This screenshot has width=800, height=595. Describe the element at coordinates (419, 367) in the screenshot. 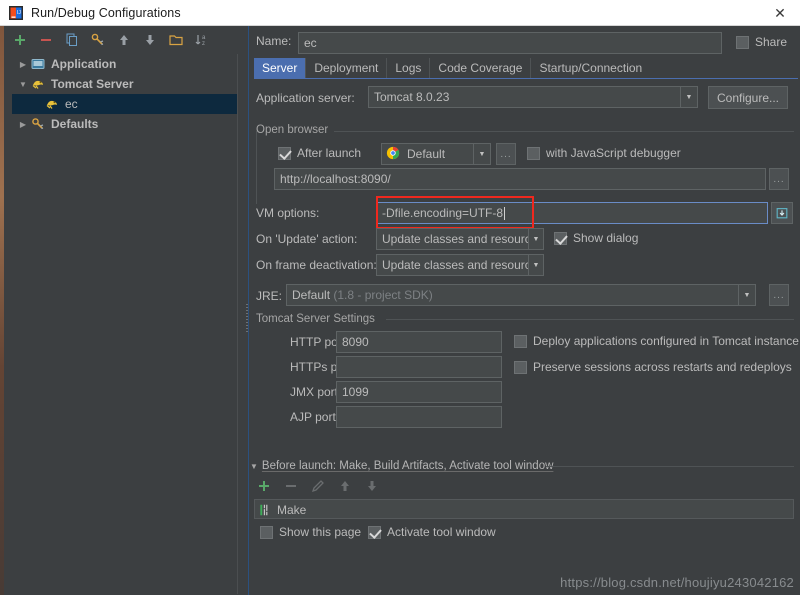

I see `https-port-input` at that location.